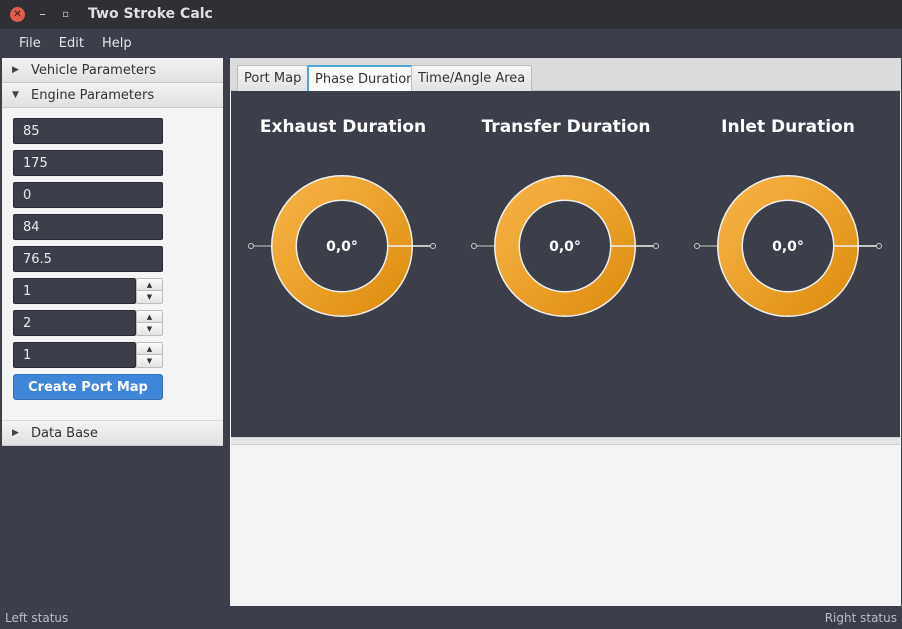 The width and height of the screenshot is (902, 629). What do you see at coordinates (88, 131) in the screenshot?
I see `engine-field-1: 85` at bounding box center [88, 131].